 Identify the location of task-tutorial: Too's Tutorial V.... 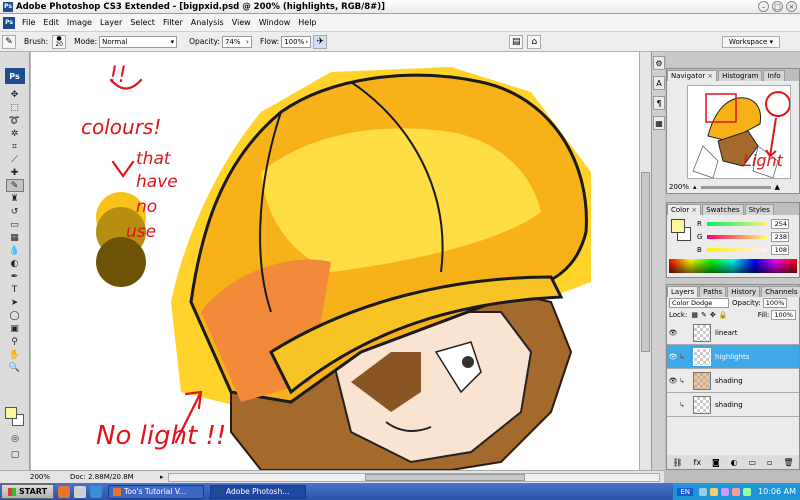
(156, 491).